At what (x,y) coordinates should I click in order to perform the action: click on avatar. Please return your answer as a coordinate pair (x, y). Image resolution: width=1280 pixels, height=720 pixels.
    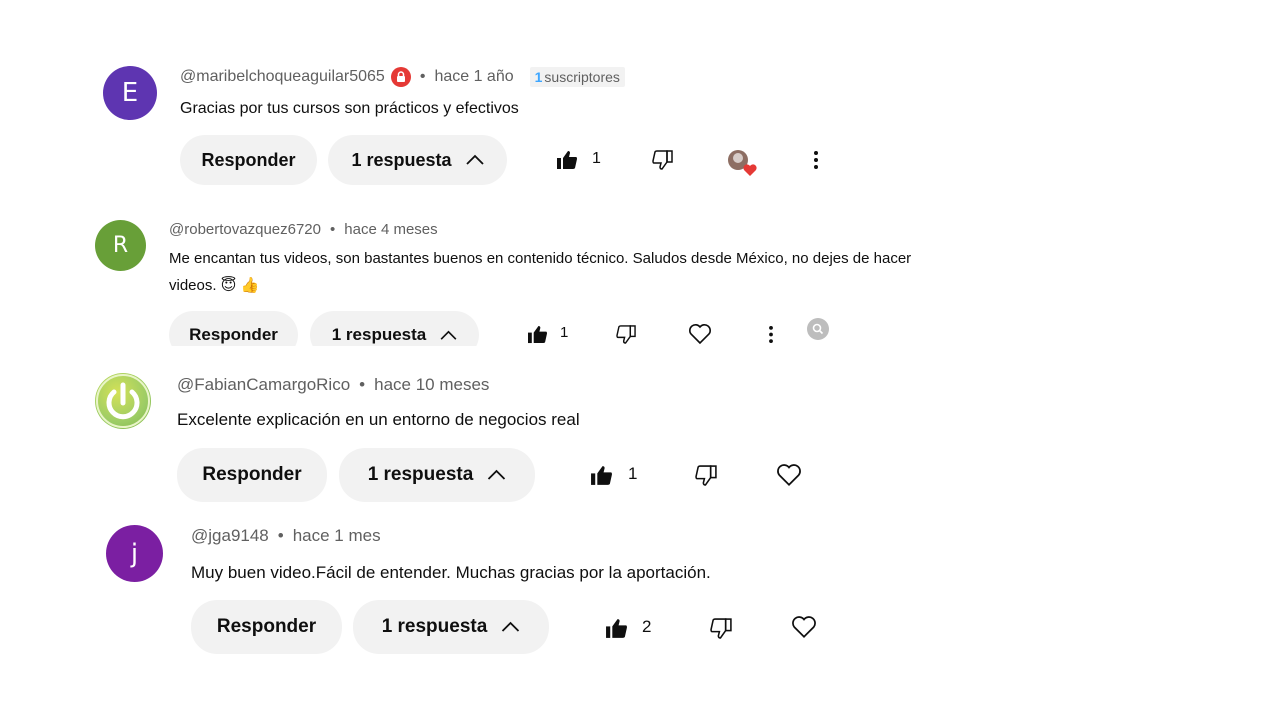
    Looking at the image, I should click on (123, 401).